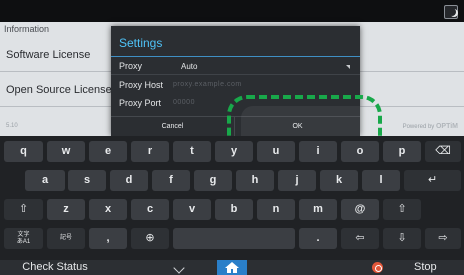  I want to click on proxy-port-label: Proxy Port, so click(140, 103).